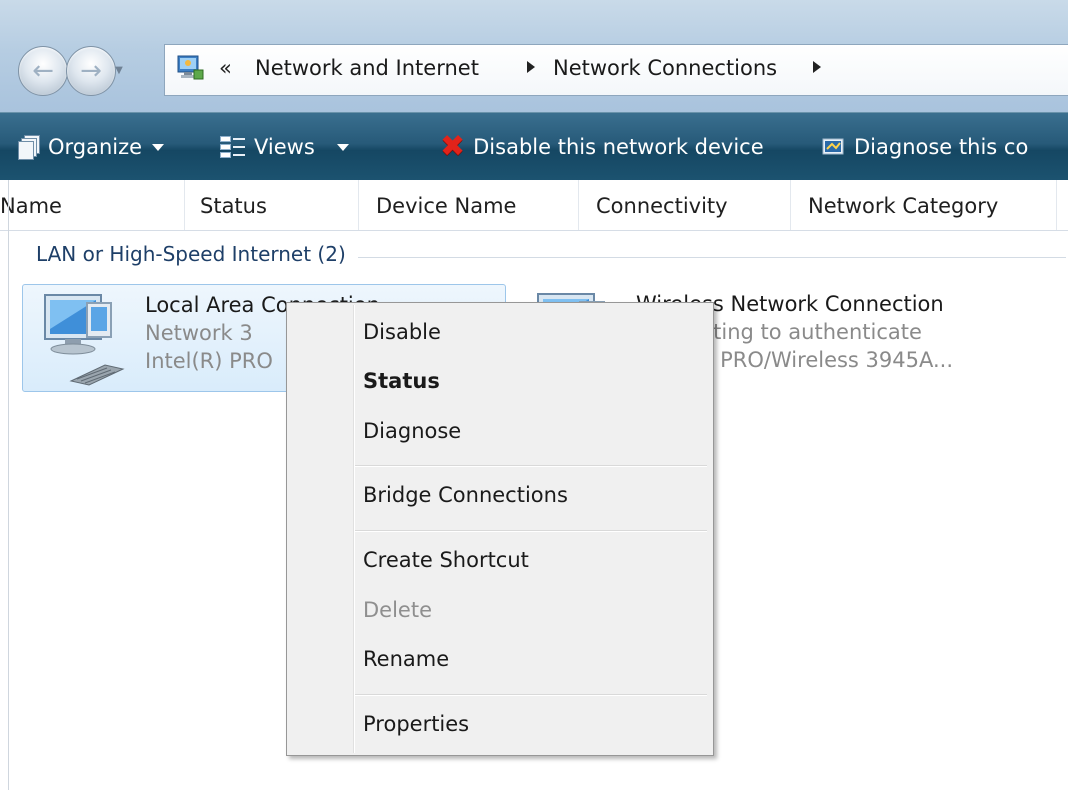 The image size is (1068, 790). I want to click on context-menu-gutter, so click(354, 529).